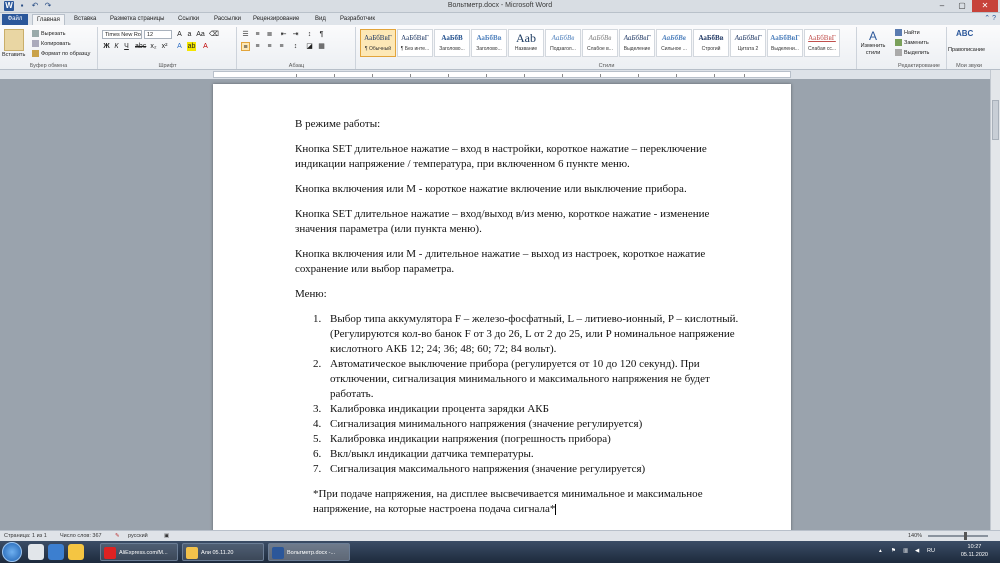 The image size is (1000, 563). I want to click on align-right-icon: ≡, so click(269, 46).